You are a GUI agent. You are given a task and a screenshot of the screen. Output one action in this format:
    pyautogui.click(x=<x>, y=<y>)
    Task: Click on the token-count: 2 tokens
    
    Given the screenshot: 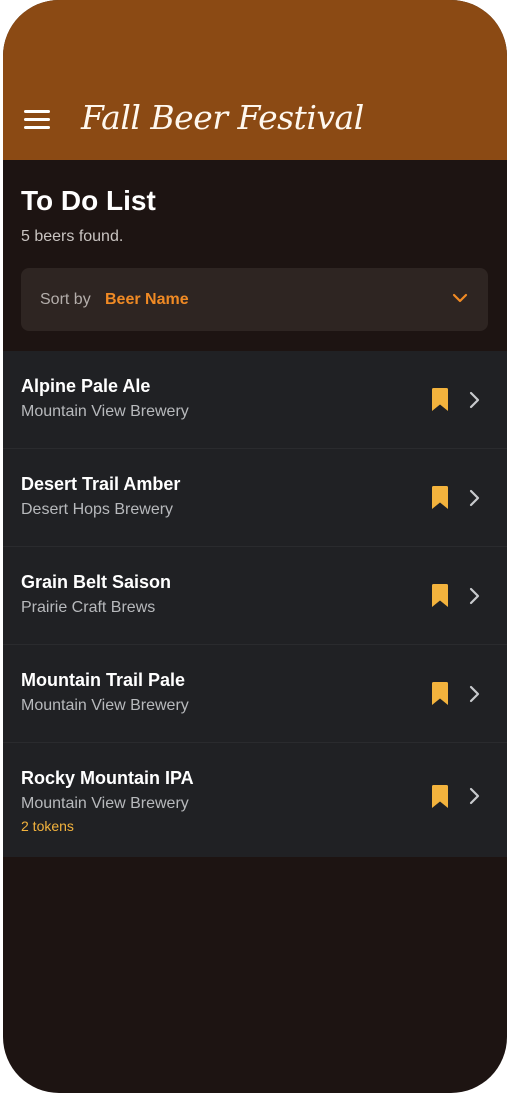 What is the action you would take?
    pyautogui.click(x=47, y=826)
    